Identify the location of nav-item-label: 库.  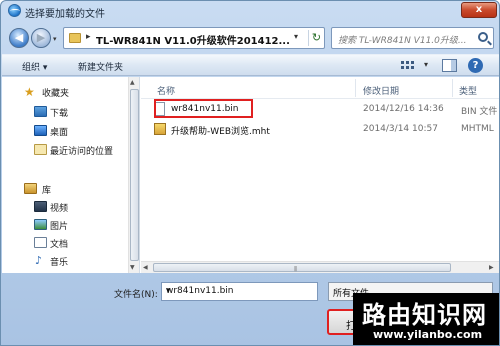
(47, 191).